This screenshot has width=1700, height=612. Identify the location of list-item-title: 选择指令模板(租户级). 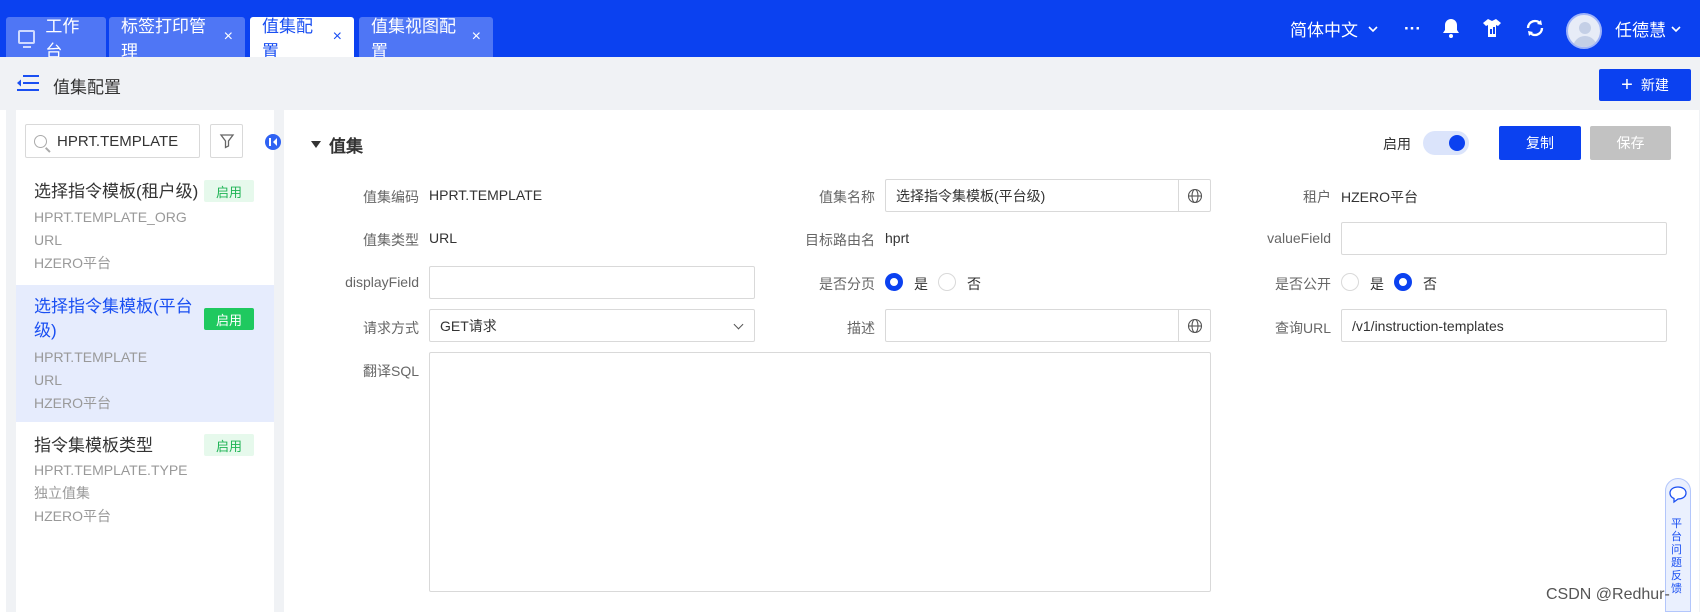
(116, 191).